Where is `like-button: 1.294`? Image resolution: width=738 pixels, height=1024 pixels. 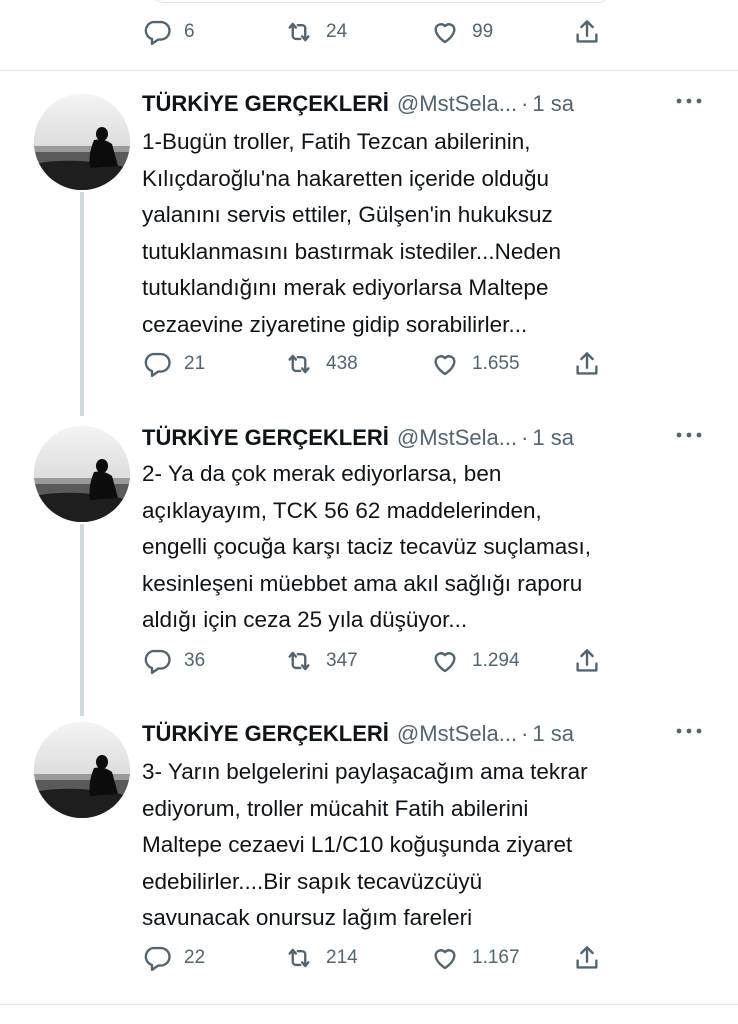
like-button: 1.294 is located at coordinates (475, 661).